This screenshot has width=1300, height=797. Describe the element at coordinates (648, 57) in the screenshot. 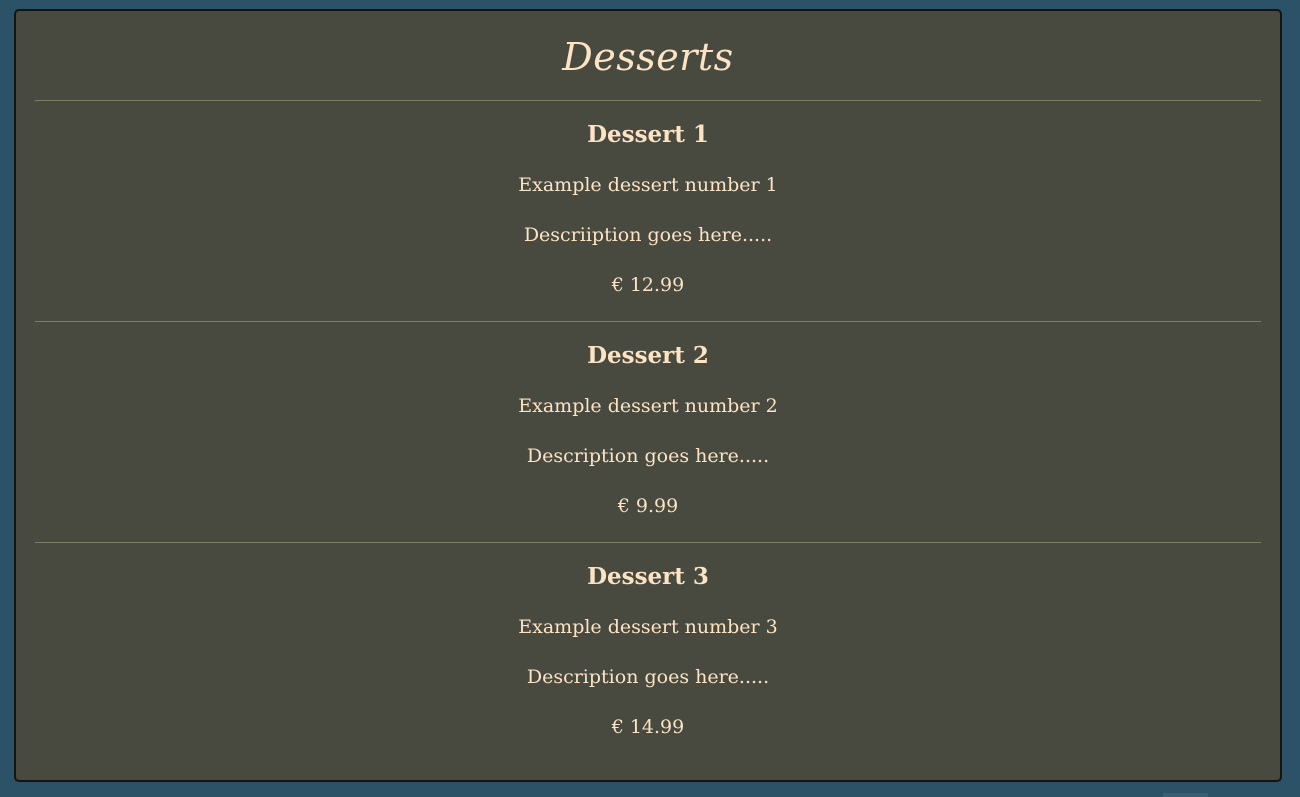

I see `section-title: Desserts` at that location.